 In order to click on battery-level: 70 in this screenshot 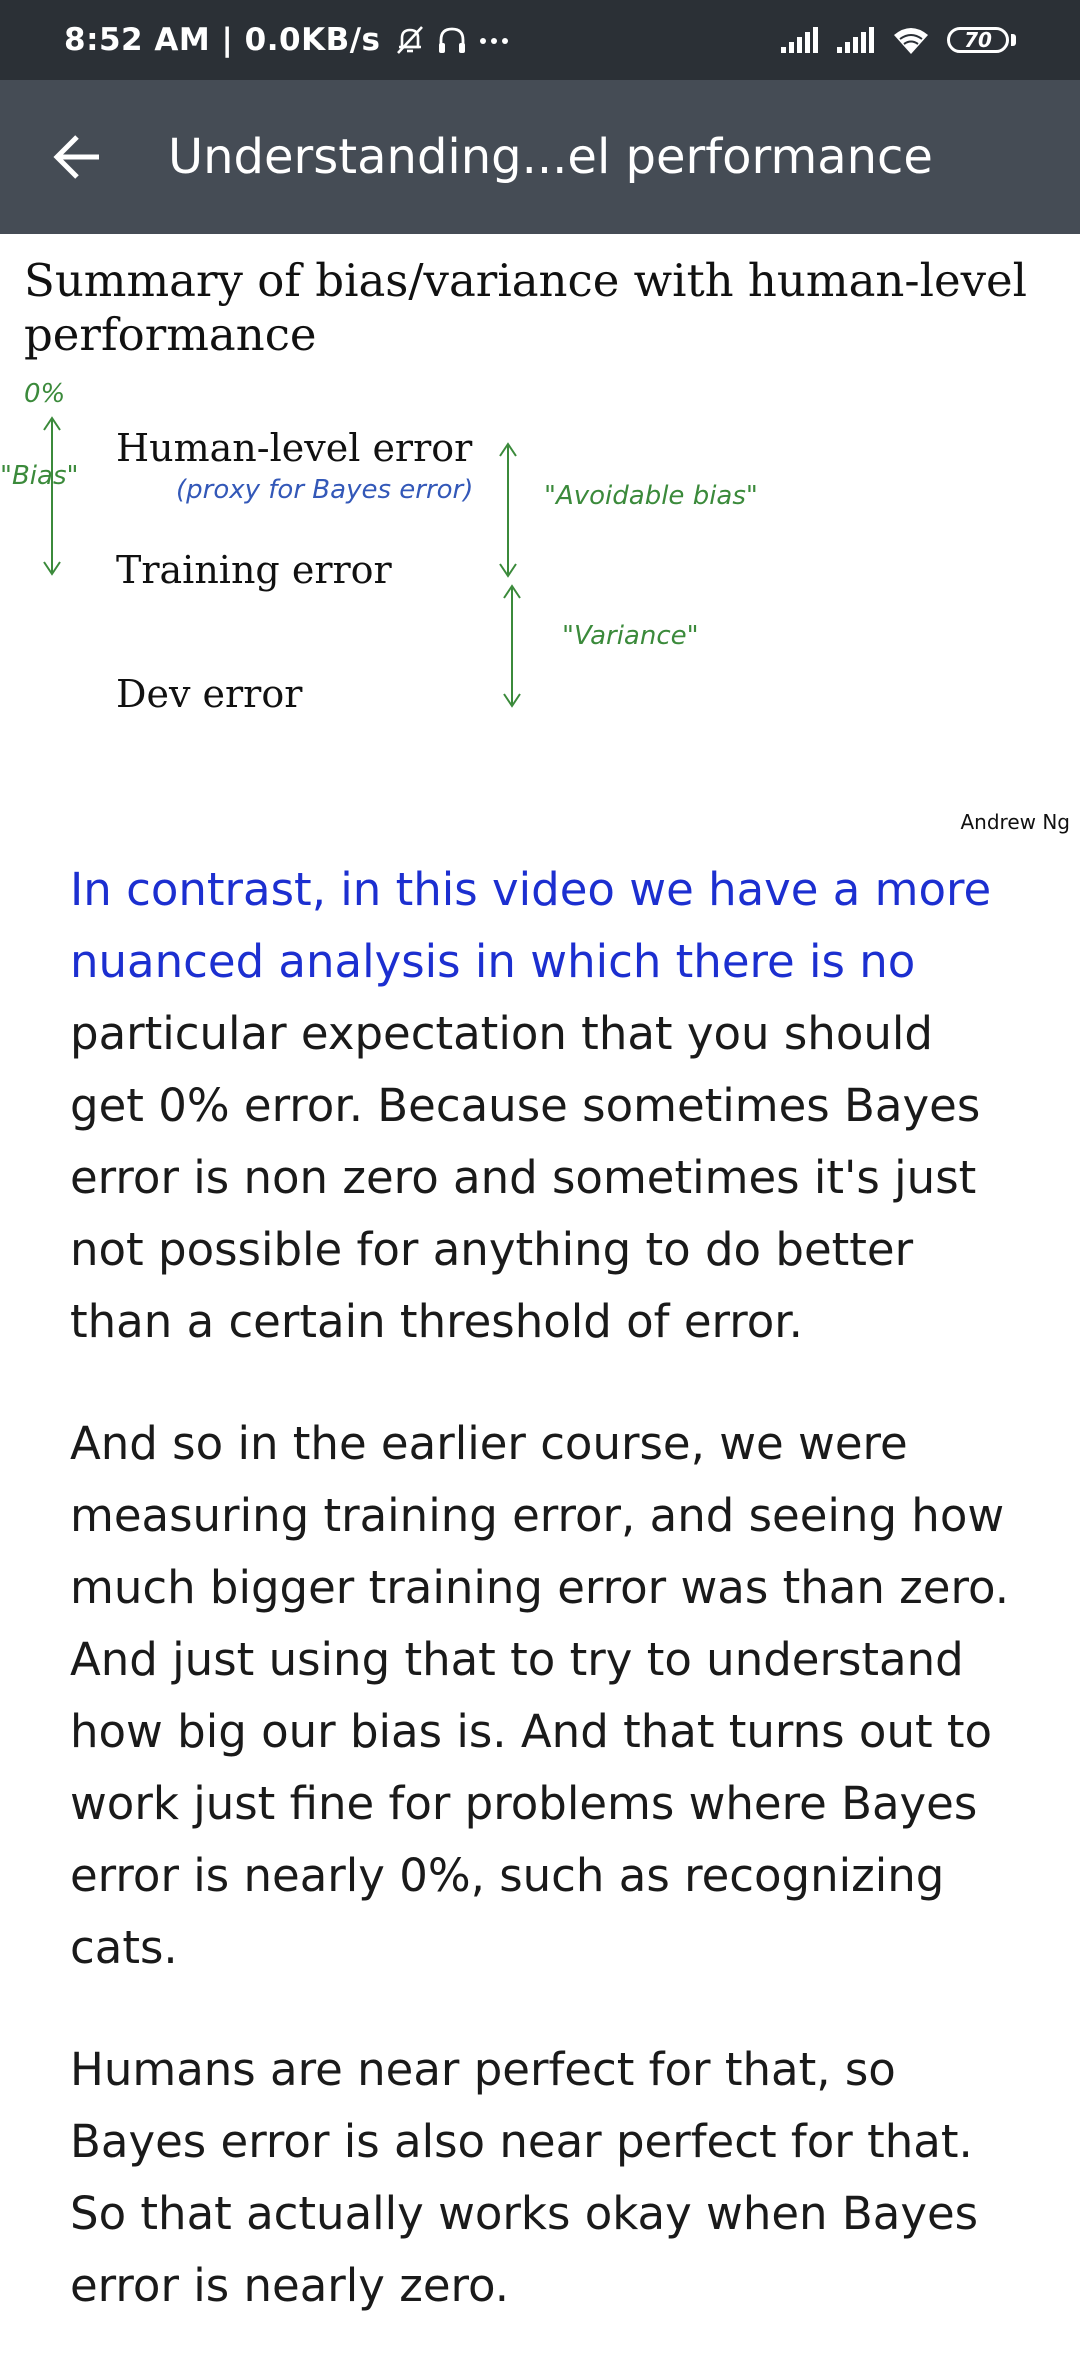, I will do `click(978, 40)`.